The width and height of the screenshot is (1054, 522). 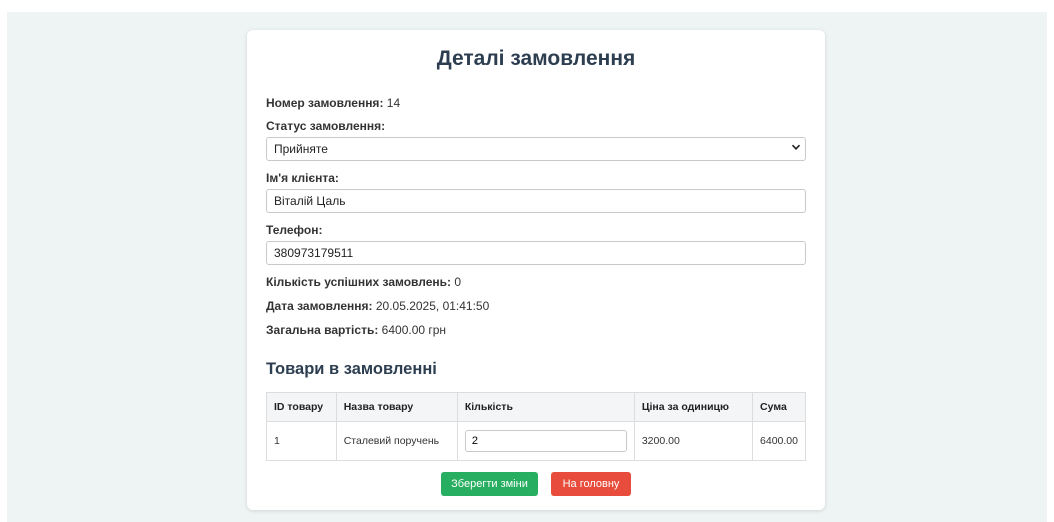 What do you see at coordinates (301, 441) in the screenshot?
I see `cell-item-id: 1` at bounding box center [301, 441].